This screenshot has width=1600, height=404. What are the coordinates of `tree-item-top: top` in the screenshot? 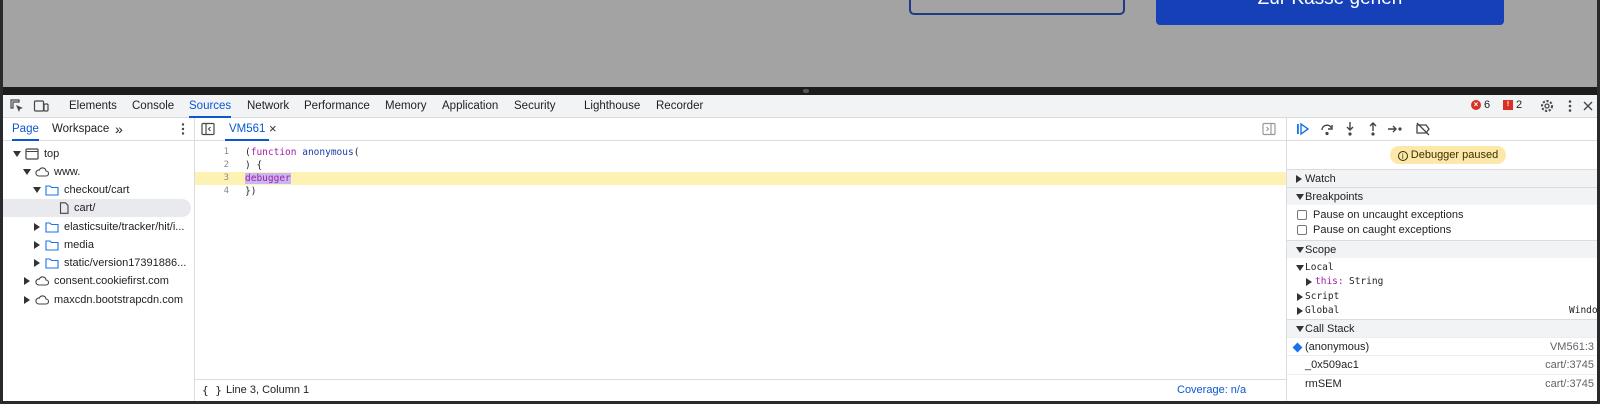 It's located at (99, 154).